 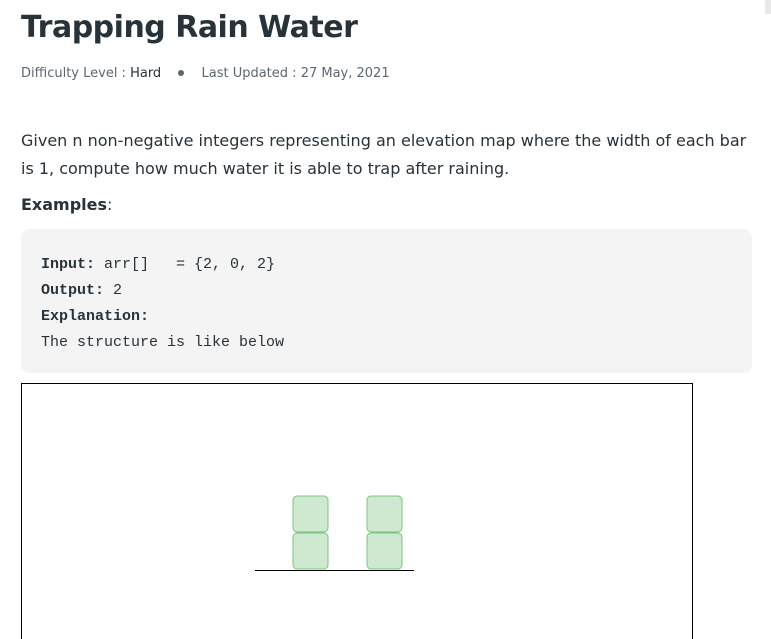 What do you see at coordinates (163, 342) in the screenshot?
I see `explanation-text: The structure is like below` at bounding box center [163, 342].